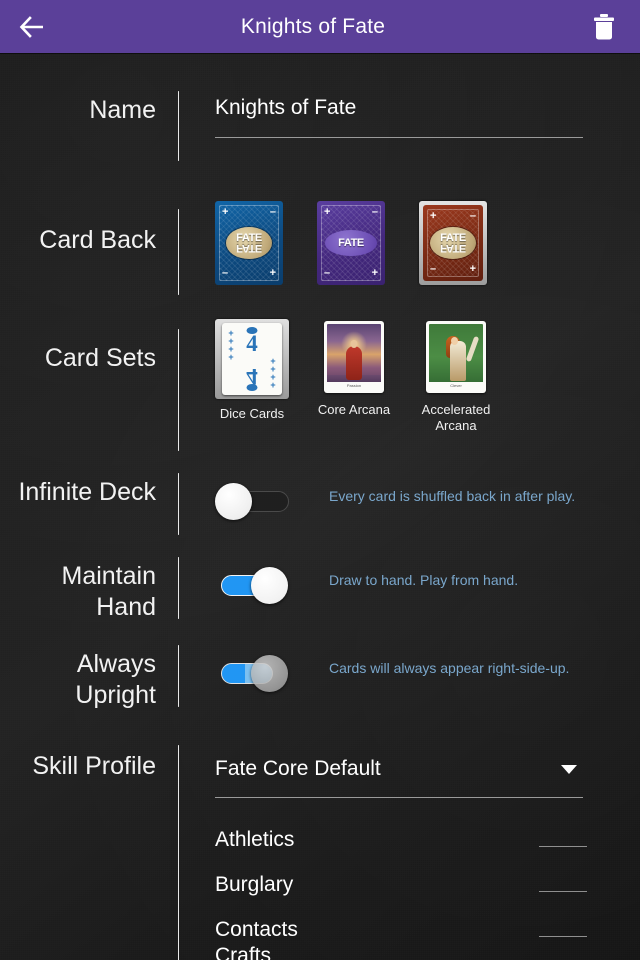 This screenshot has width=640, height=960. Describe the element at coordinates (122, 110) in the screenshot. I see `name-label: Name` at that location.